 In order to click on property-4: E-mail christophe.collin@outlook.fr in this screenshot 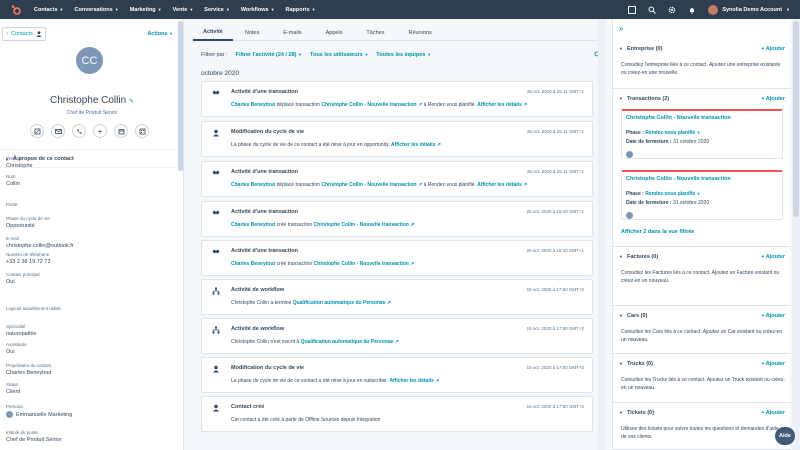, I will do `click(40, 242)`.